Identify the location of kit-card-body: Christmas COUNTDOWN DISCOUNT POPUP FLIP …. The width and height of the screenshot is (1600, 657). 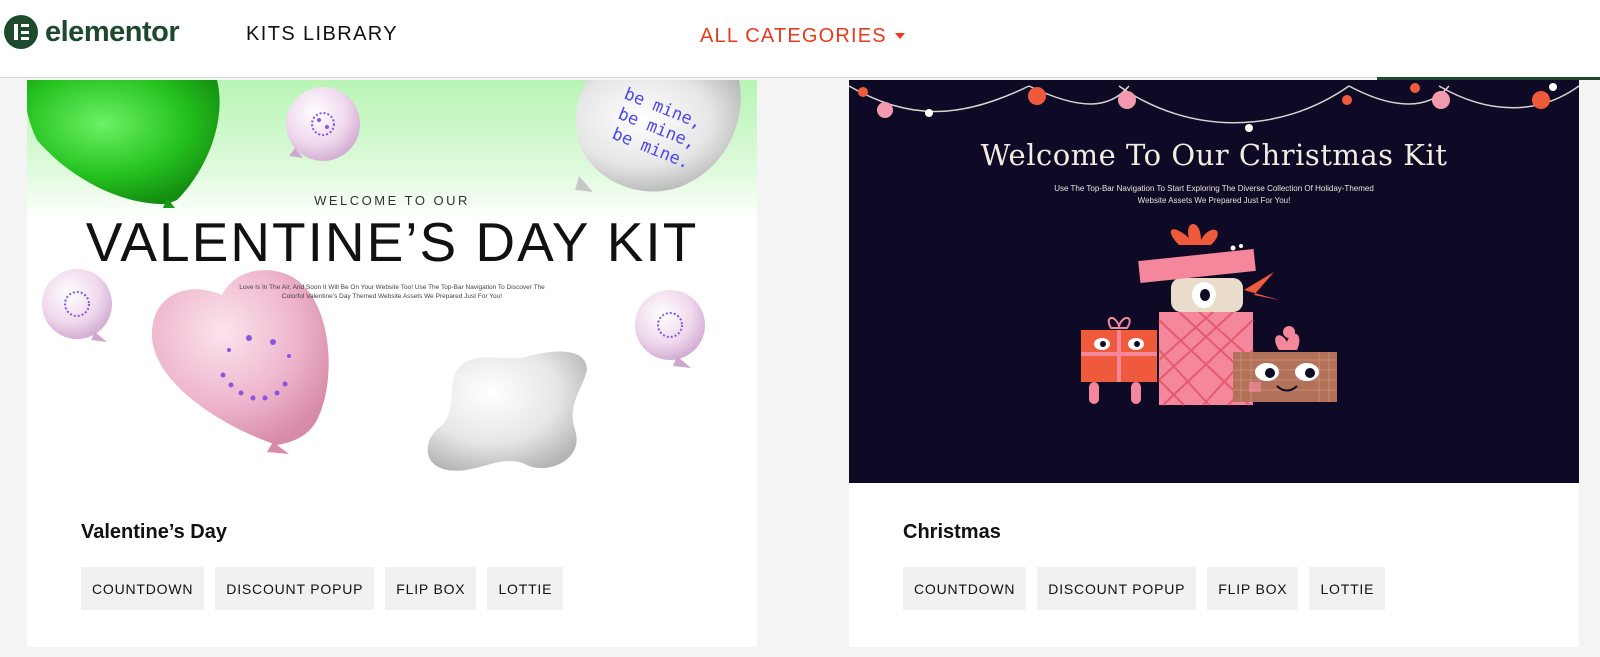
(1214, 565).